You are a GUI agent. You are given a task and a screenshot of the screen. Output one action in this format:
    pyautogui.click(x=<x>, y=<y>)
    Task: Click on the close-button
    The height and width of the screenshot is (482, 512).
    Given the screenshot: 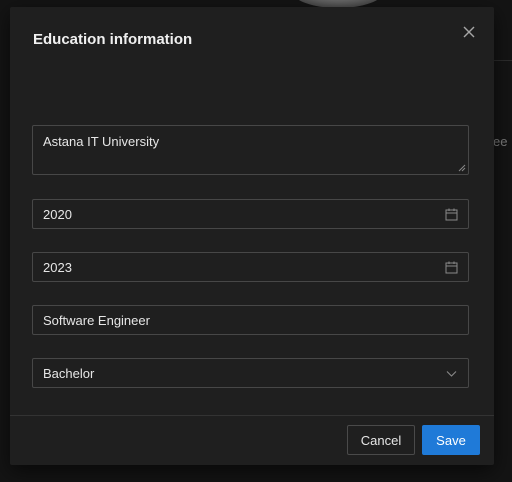 What is the action you would take?
    pyautogui.click(x=469, y=32)
    